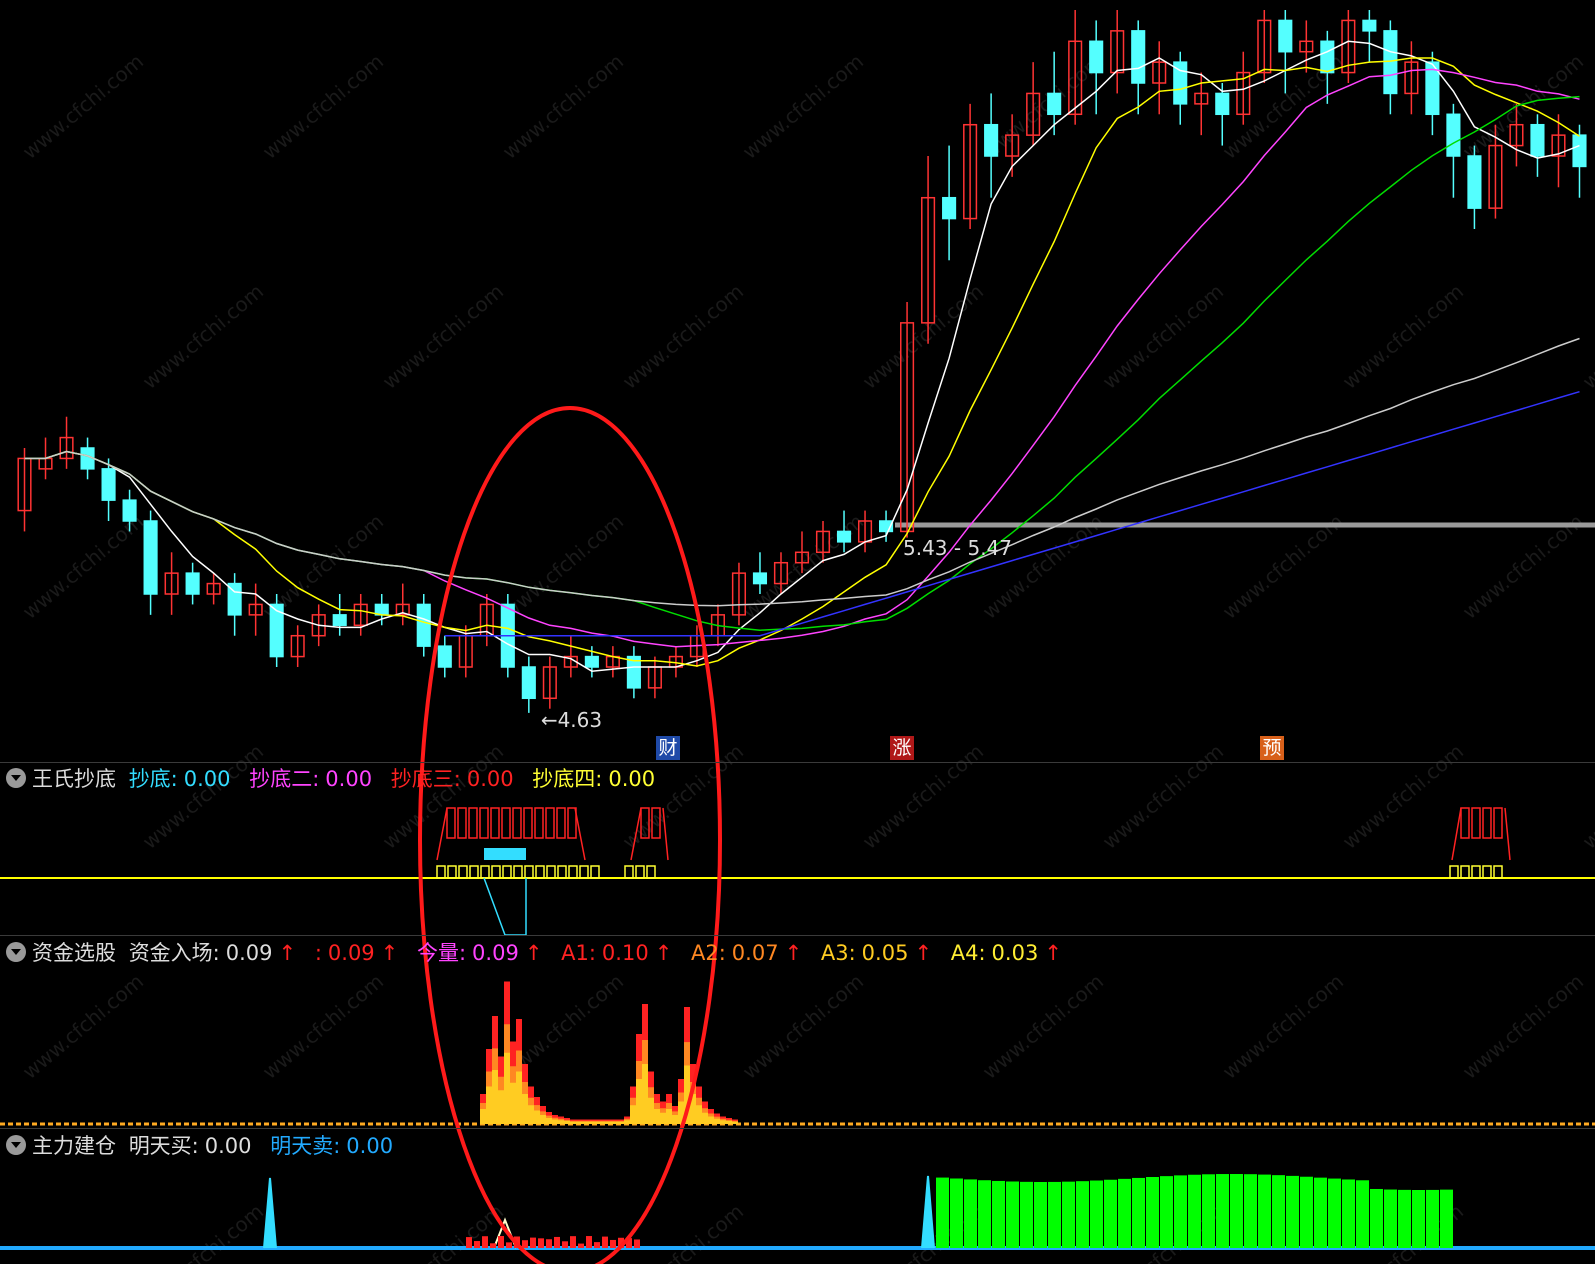 This screenshot has height=1264, width=1595. What do you see at coordinates (902, 748) in the screenshot?
I see `marker-zhang: 涨` at bounding box center [902, 748].